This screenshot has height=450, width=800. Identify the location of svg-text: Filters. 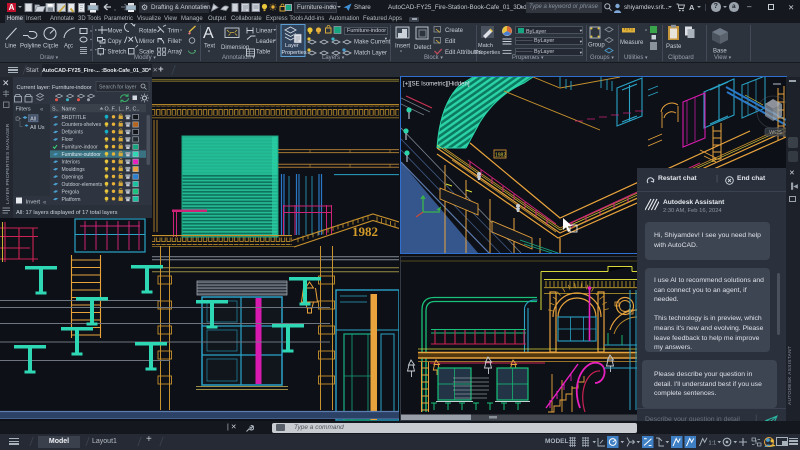
(23, 109).